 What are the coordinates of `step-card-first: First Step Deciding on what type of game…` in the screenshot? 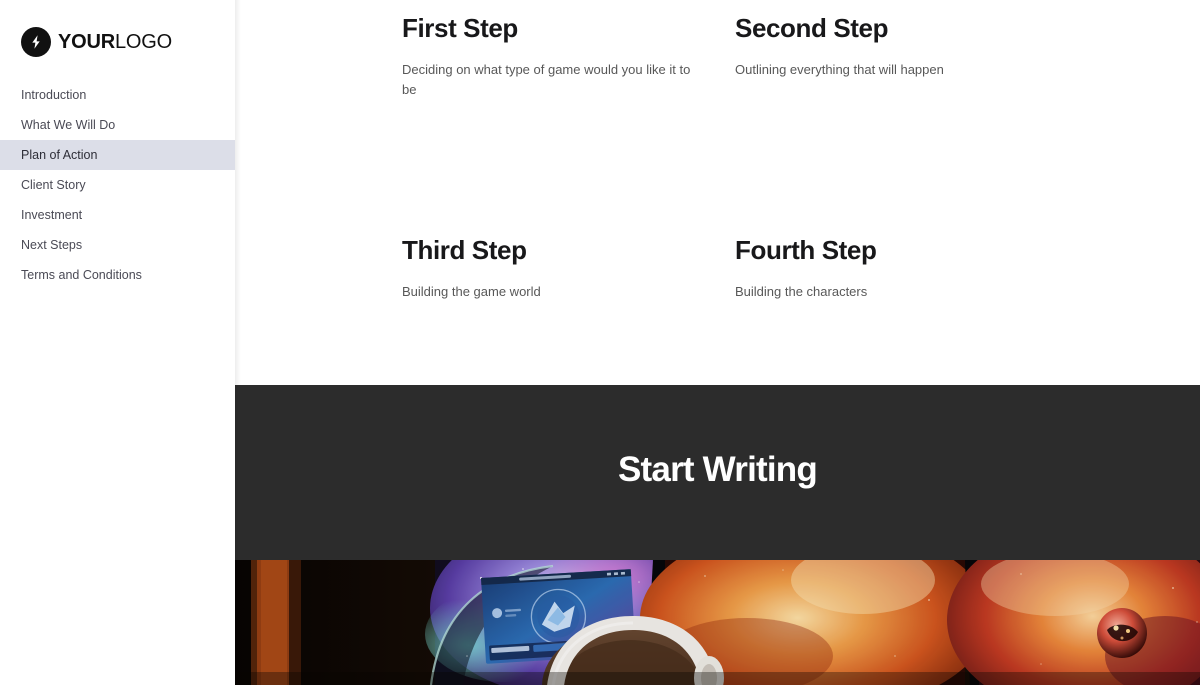 It's located at (552, 56).